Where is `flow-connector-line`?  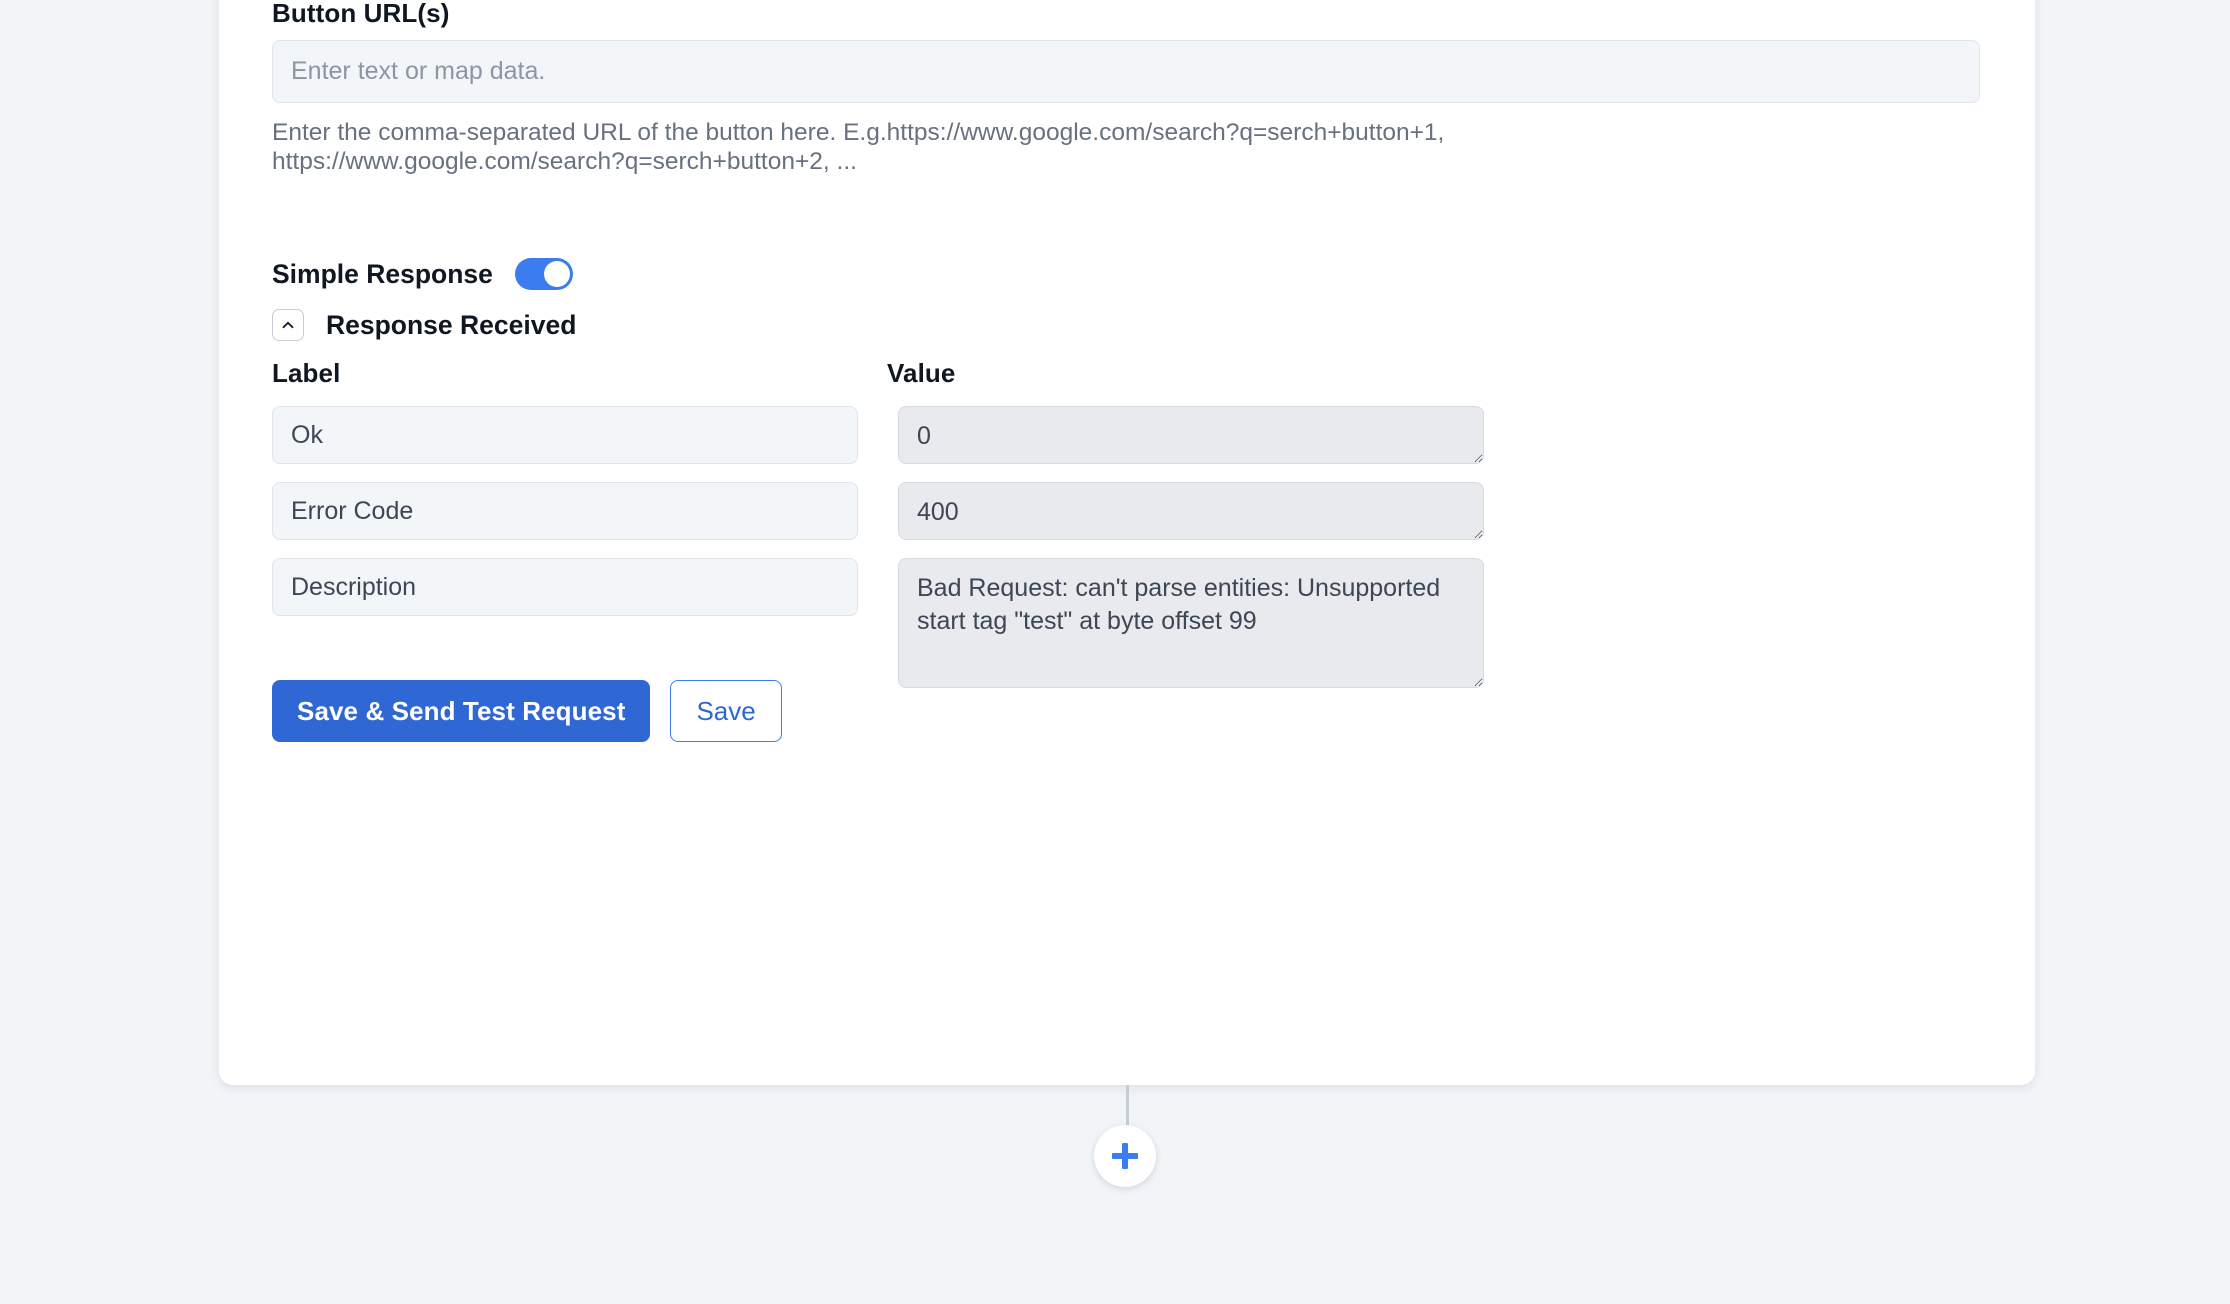 flow-connector-line is located at coordinates (1127, 1107).